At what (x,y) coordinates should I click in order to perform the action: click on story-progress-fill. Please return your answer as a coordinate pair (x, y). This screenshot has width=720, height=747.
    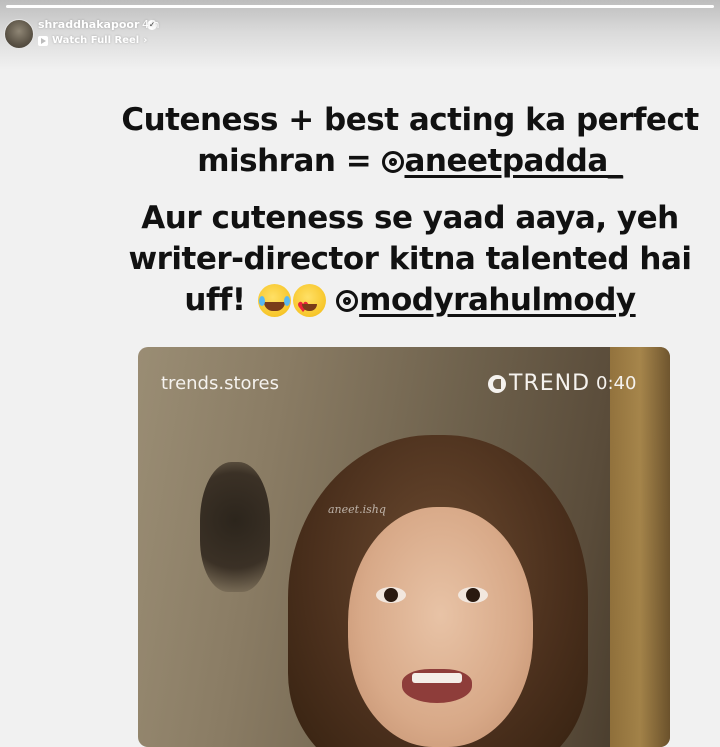
    Looking at the image, I should click on (360, 6).